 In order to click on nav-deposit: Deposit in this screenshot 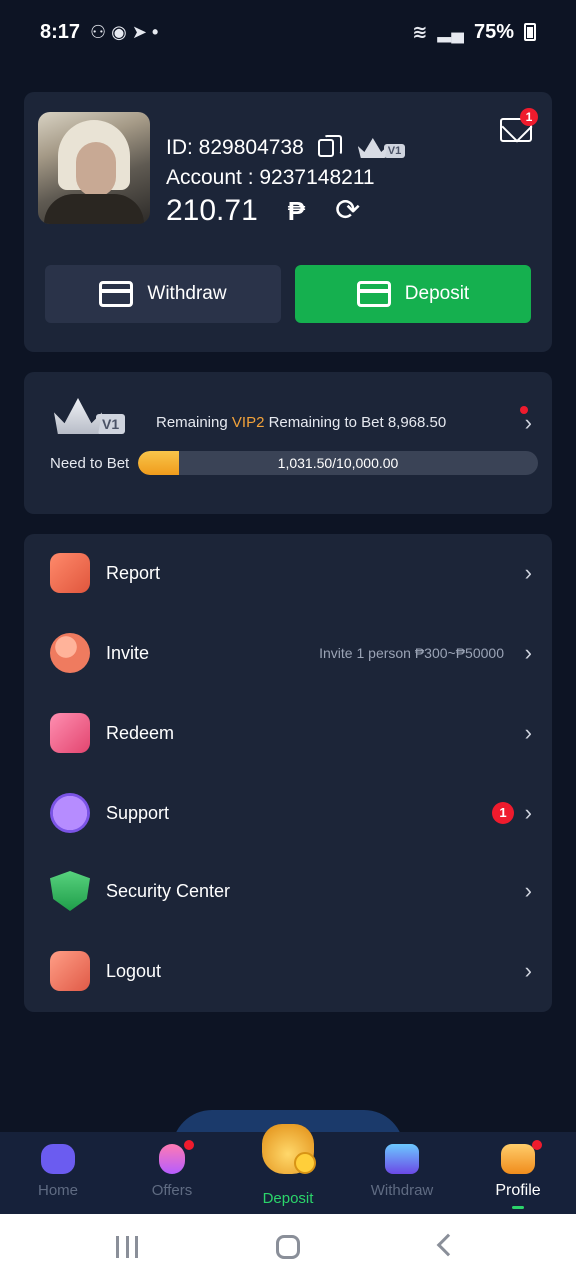, I will do `click(288, 1167)`.